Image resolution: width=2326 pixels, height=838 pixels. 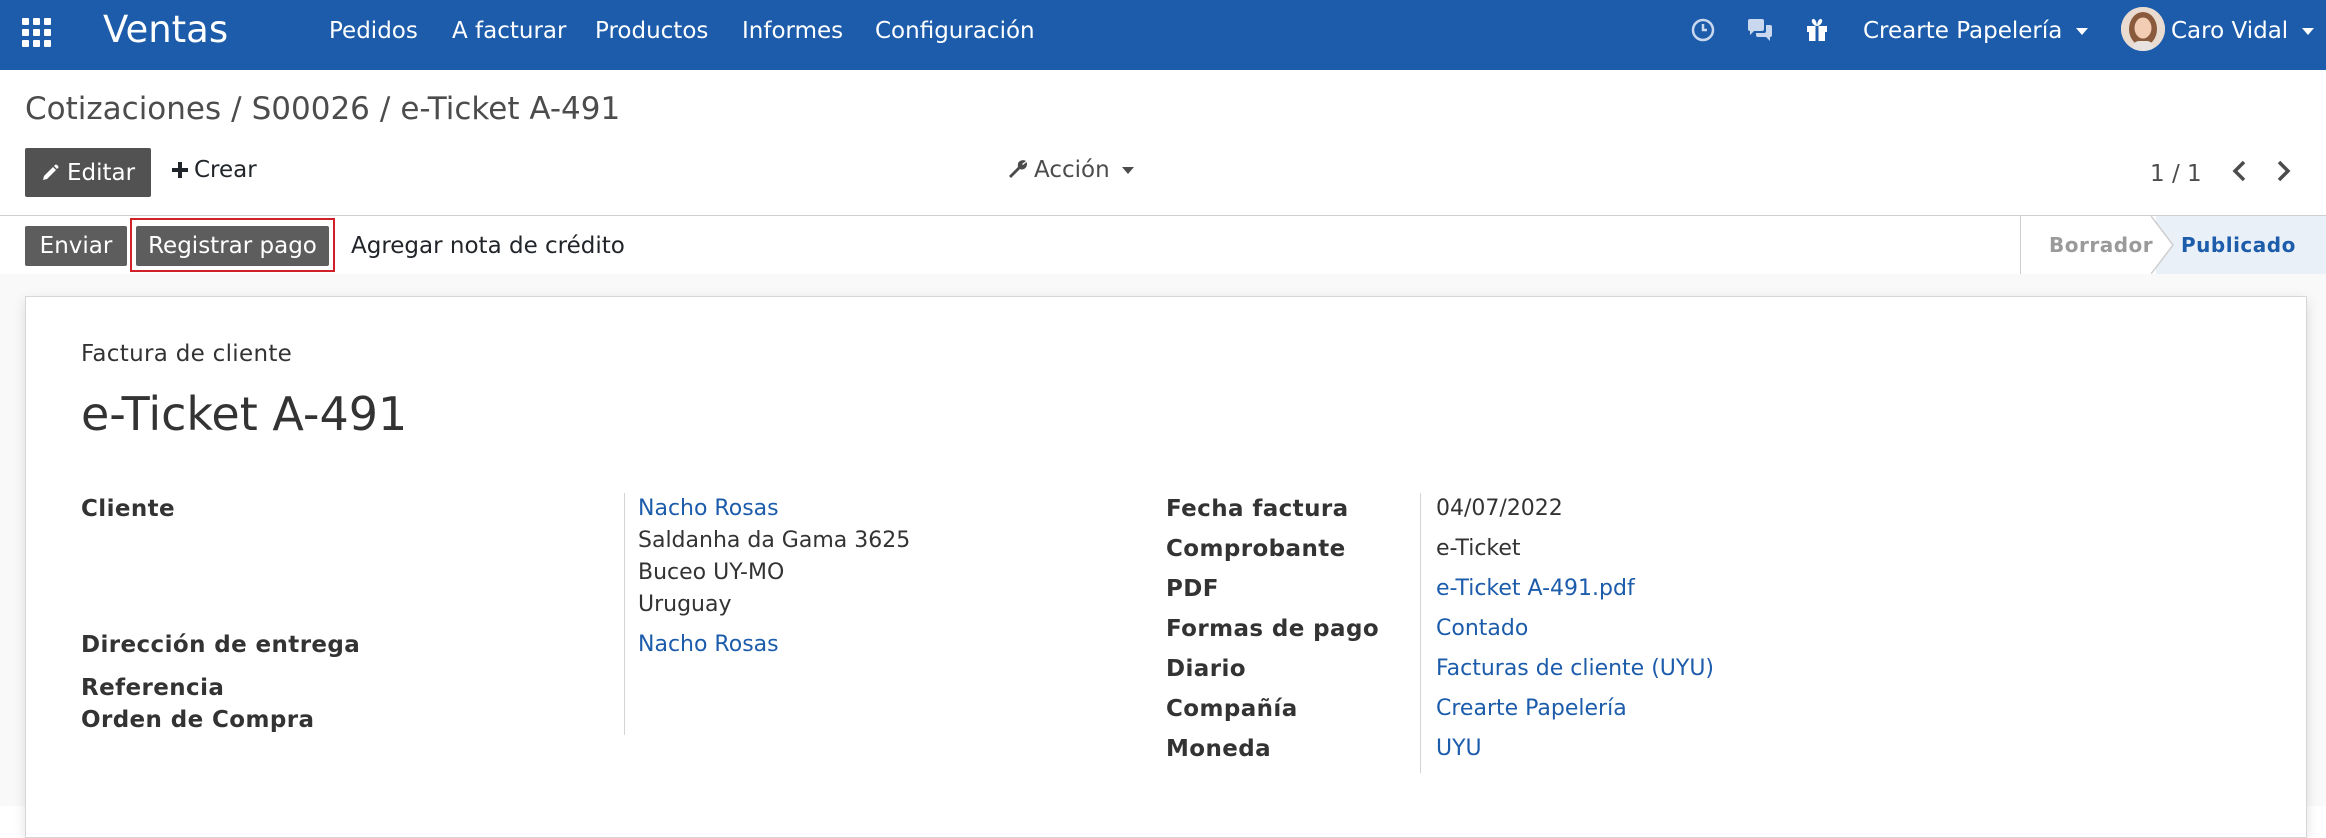 I want to click on menu-pedidos: Pedidos, so click(x=373, y=31).